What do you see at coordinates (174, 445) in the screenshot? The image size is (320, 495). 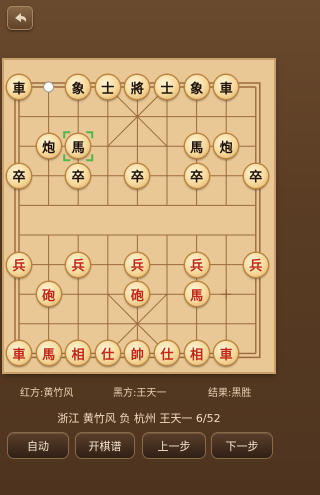 I see `previous-move-button: 上一步` at bounding box center [174, 445].